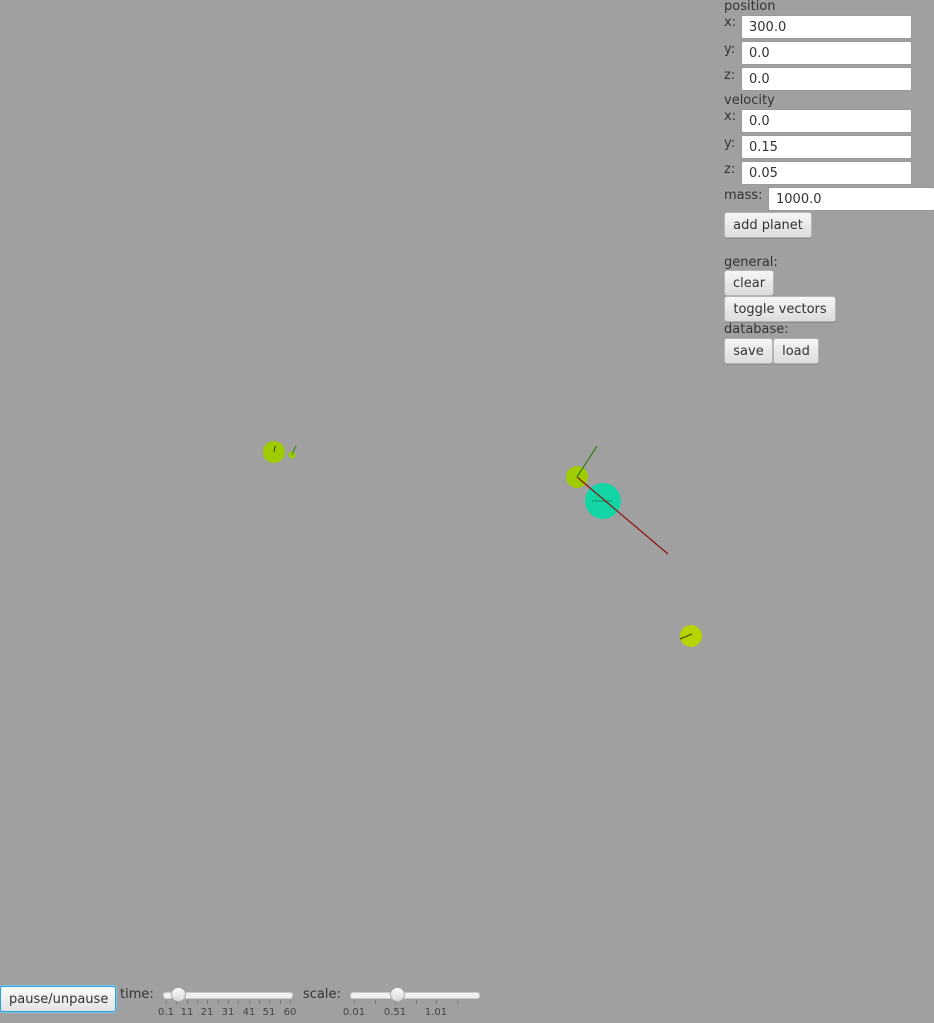  I want to click on time-tick-label: 41, so click(249, 1012).